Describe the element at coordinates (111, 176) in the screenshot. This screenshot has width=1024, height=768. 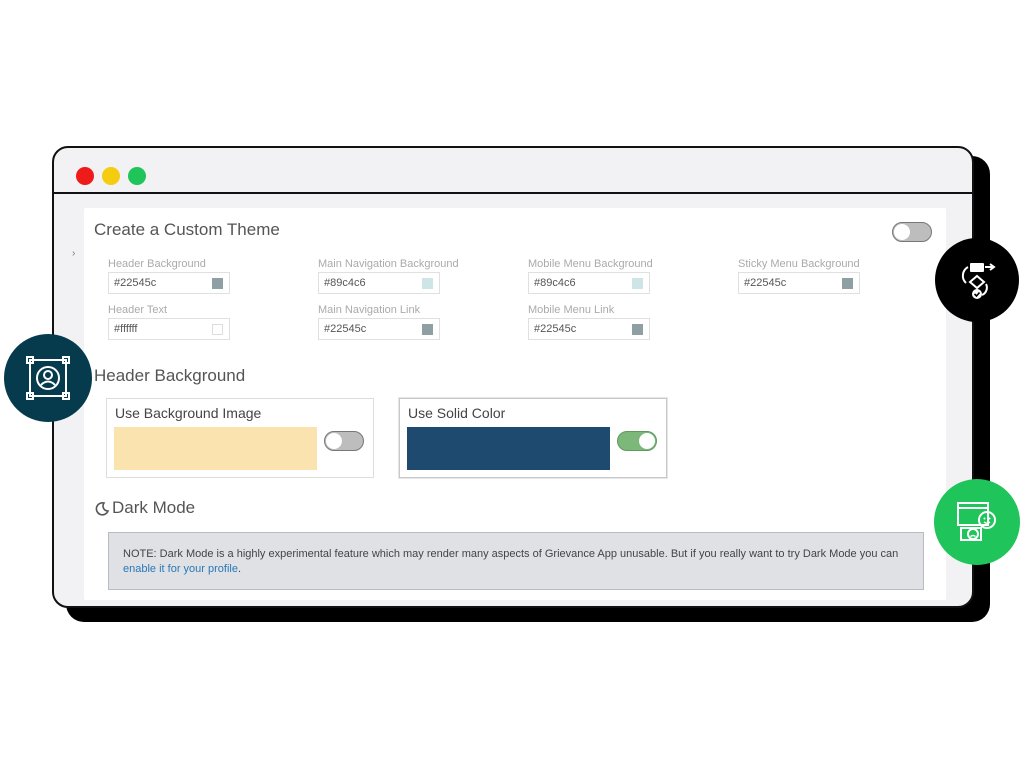
I see `minimize-window-button` at that location.